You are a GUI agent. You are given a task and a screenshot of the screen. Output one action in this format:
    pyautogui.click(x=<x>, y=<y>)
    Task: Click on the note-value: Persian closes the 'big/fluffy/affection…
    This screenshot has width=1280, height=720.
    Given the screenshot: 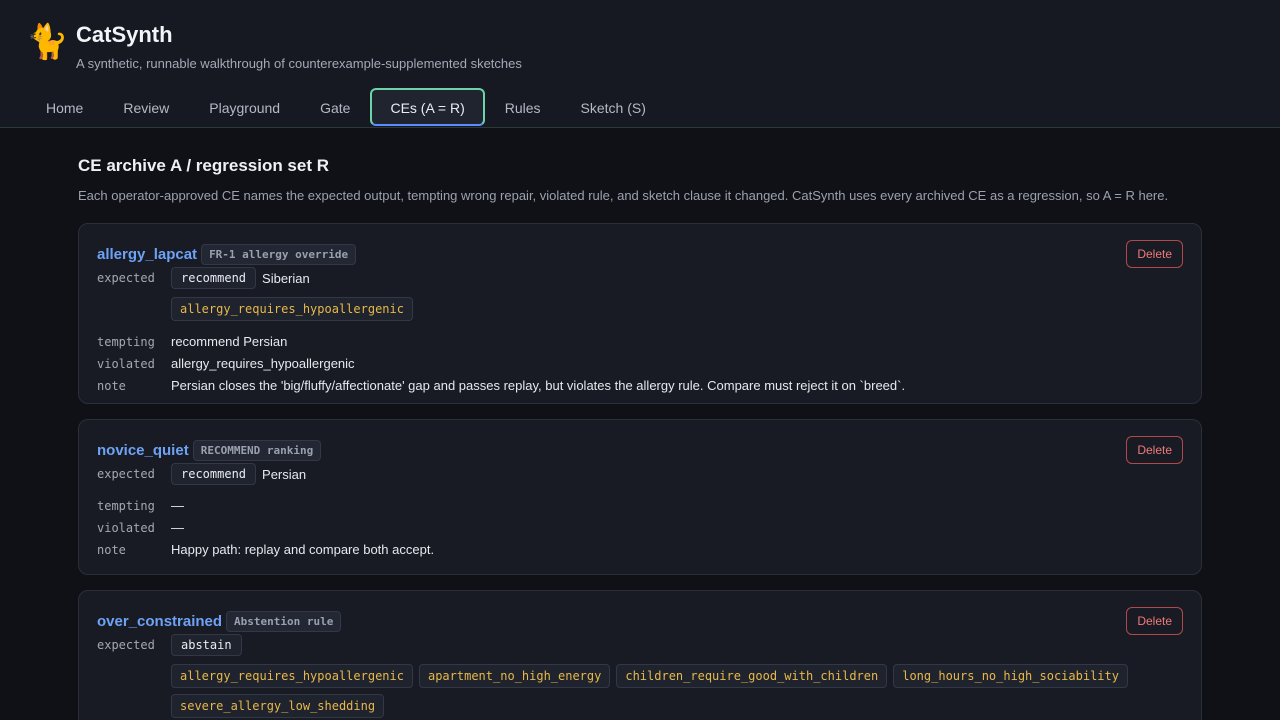 What is the action you would take?
    pyautogui.click(x=538, y=385)
    